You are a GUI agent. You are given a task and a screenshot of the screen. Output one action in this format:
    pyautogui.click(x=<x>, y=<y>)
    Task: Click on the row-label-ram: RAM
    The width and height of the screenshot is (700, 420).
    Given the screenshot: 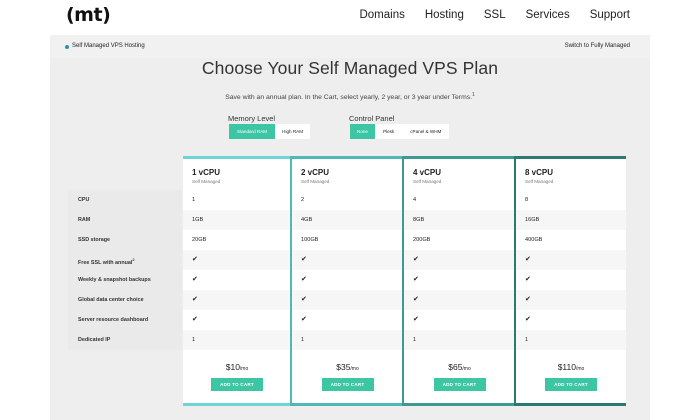 What is the action you would take?
    pyautogui.click(x=125, y=220)
    